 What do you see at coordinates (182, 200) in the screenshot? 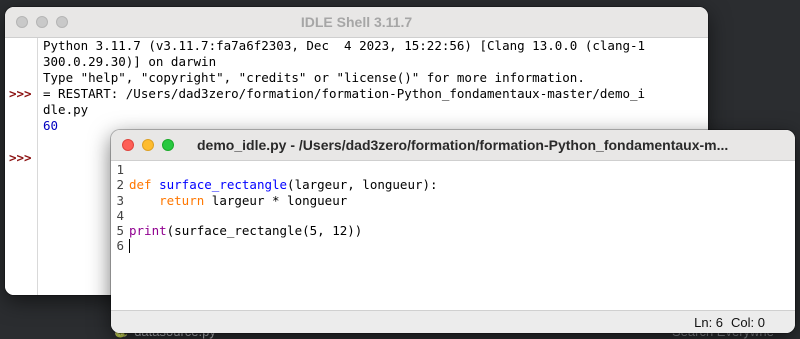
I see `keyword-return: return` at bounding box center [182, 200].